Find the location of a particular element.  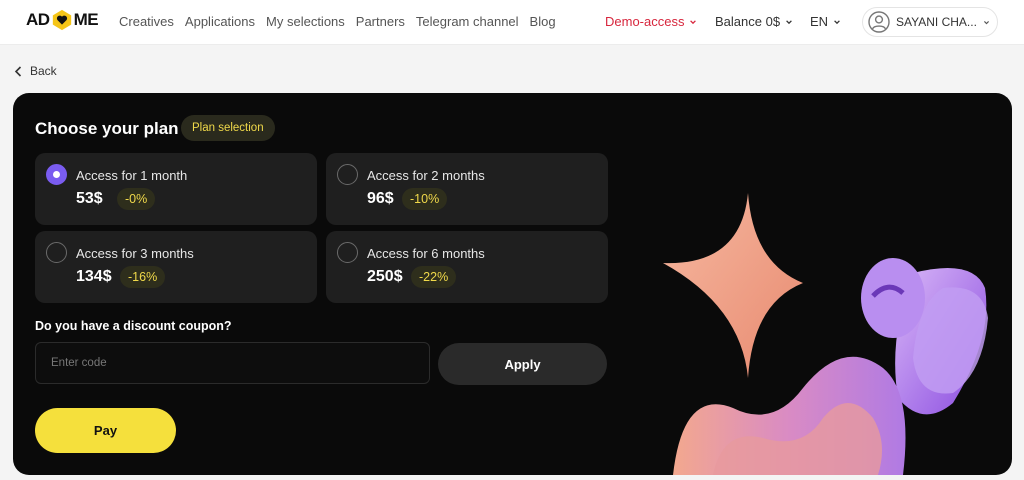

nav-applications: Applications is located at coordinates (220, 21).